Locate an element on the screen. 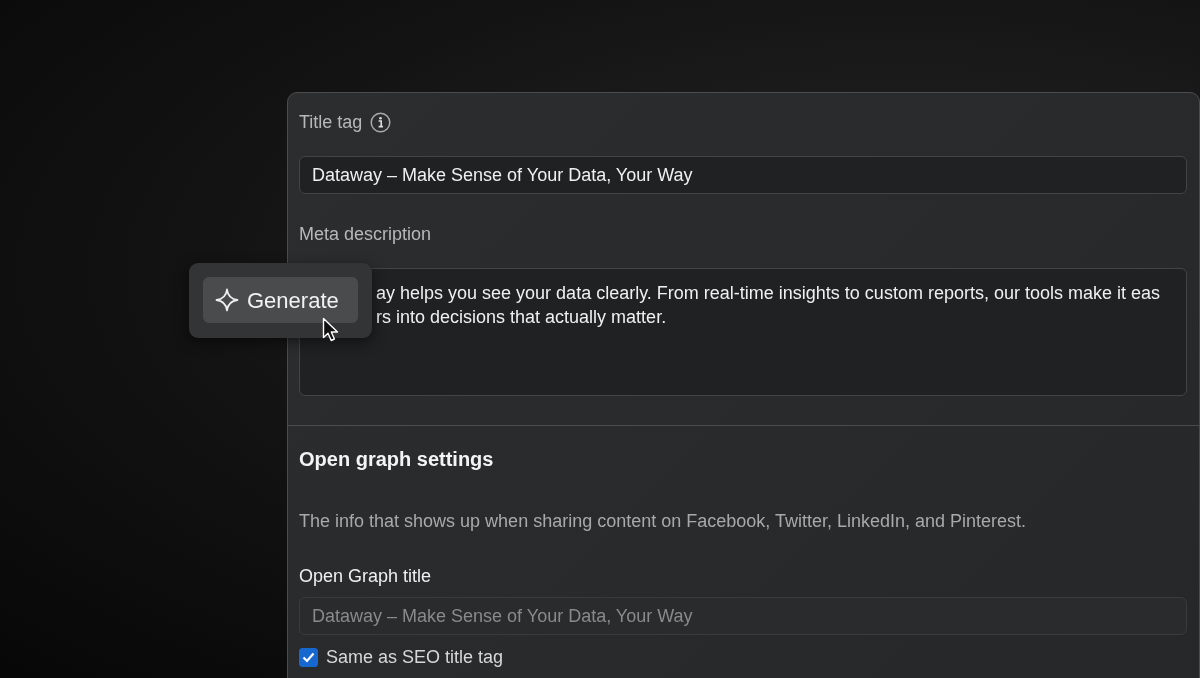 The width and height of the screenshot is (1200, 678). field-label: Open Graph title is located at coordinates (366, 576).